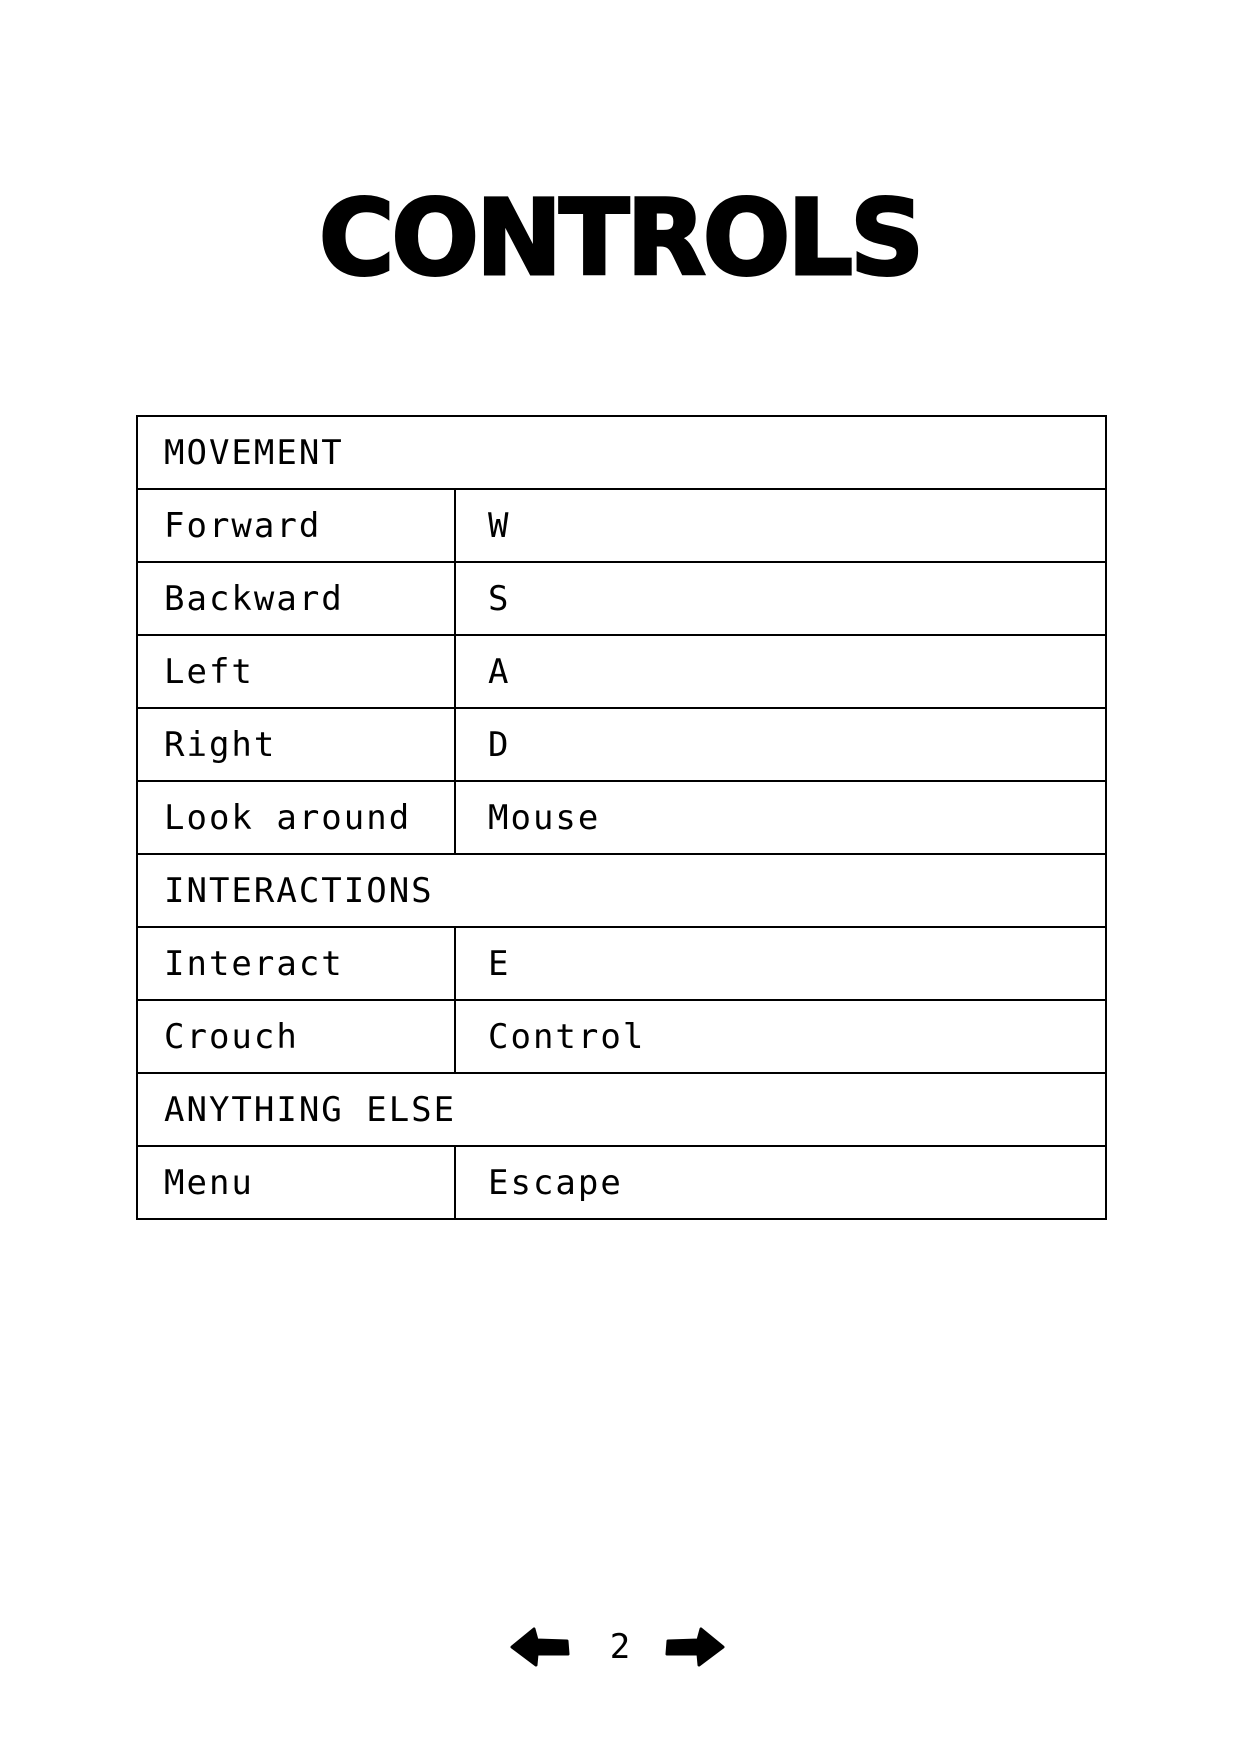 The width and height of the screenshot is (1240, 1754). I want to click on table-row: Left A, so click(621, 671).